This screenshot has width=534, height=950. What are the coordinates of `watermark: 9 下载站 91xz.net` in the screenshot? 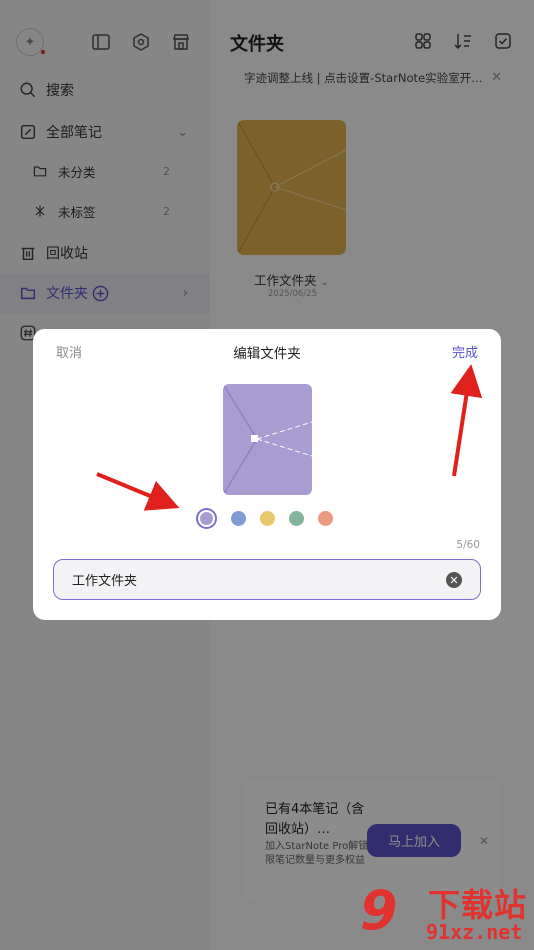 It's located at (446, 912).